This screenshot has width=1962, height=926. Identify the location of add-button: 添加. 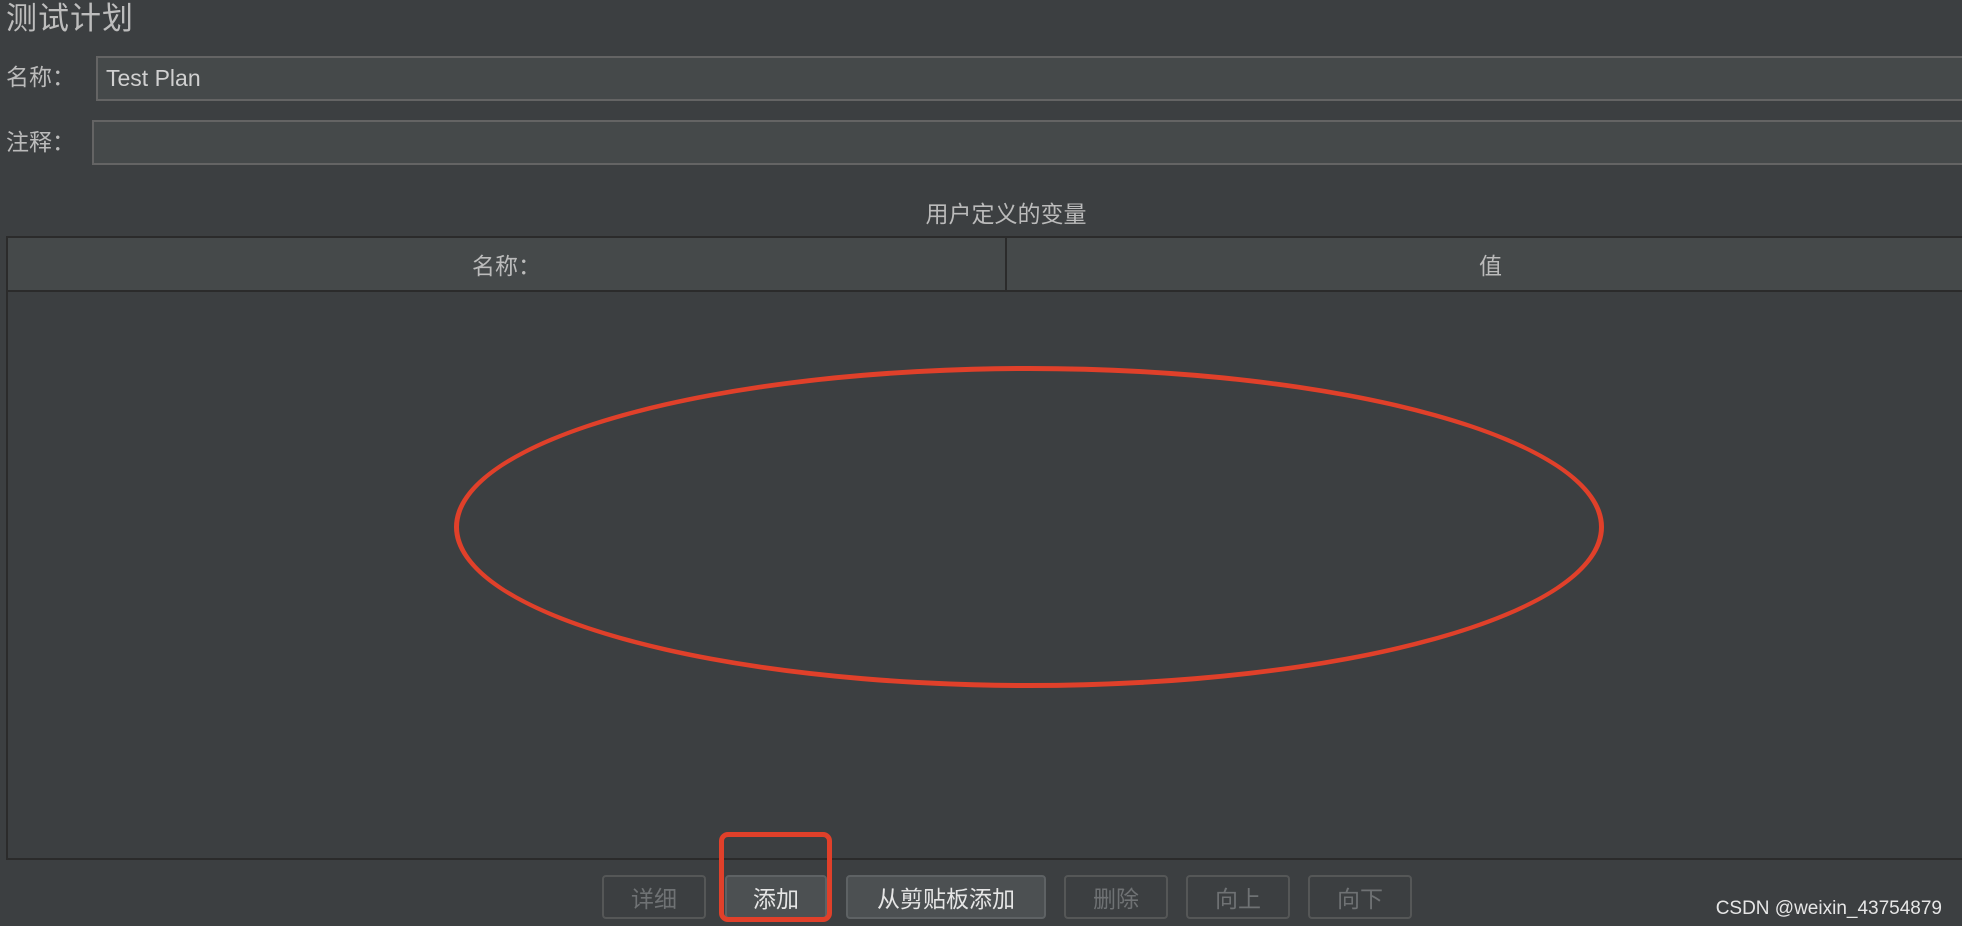
(776, 897).